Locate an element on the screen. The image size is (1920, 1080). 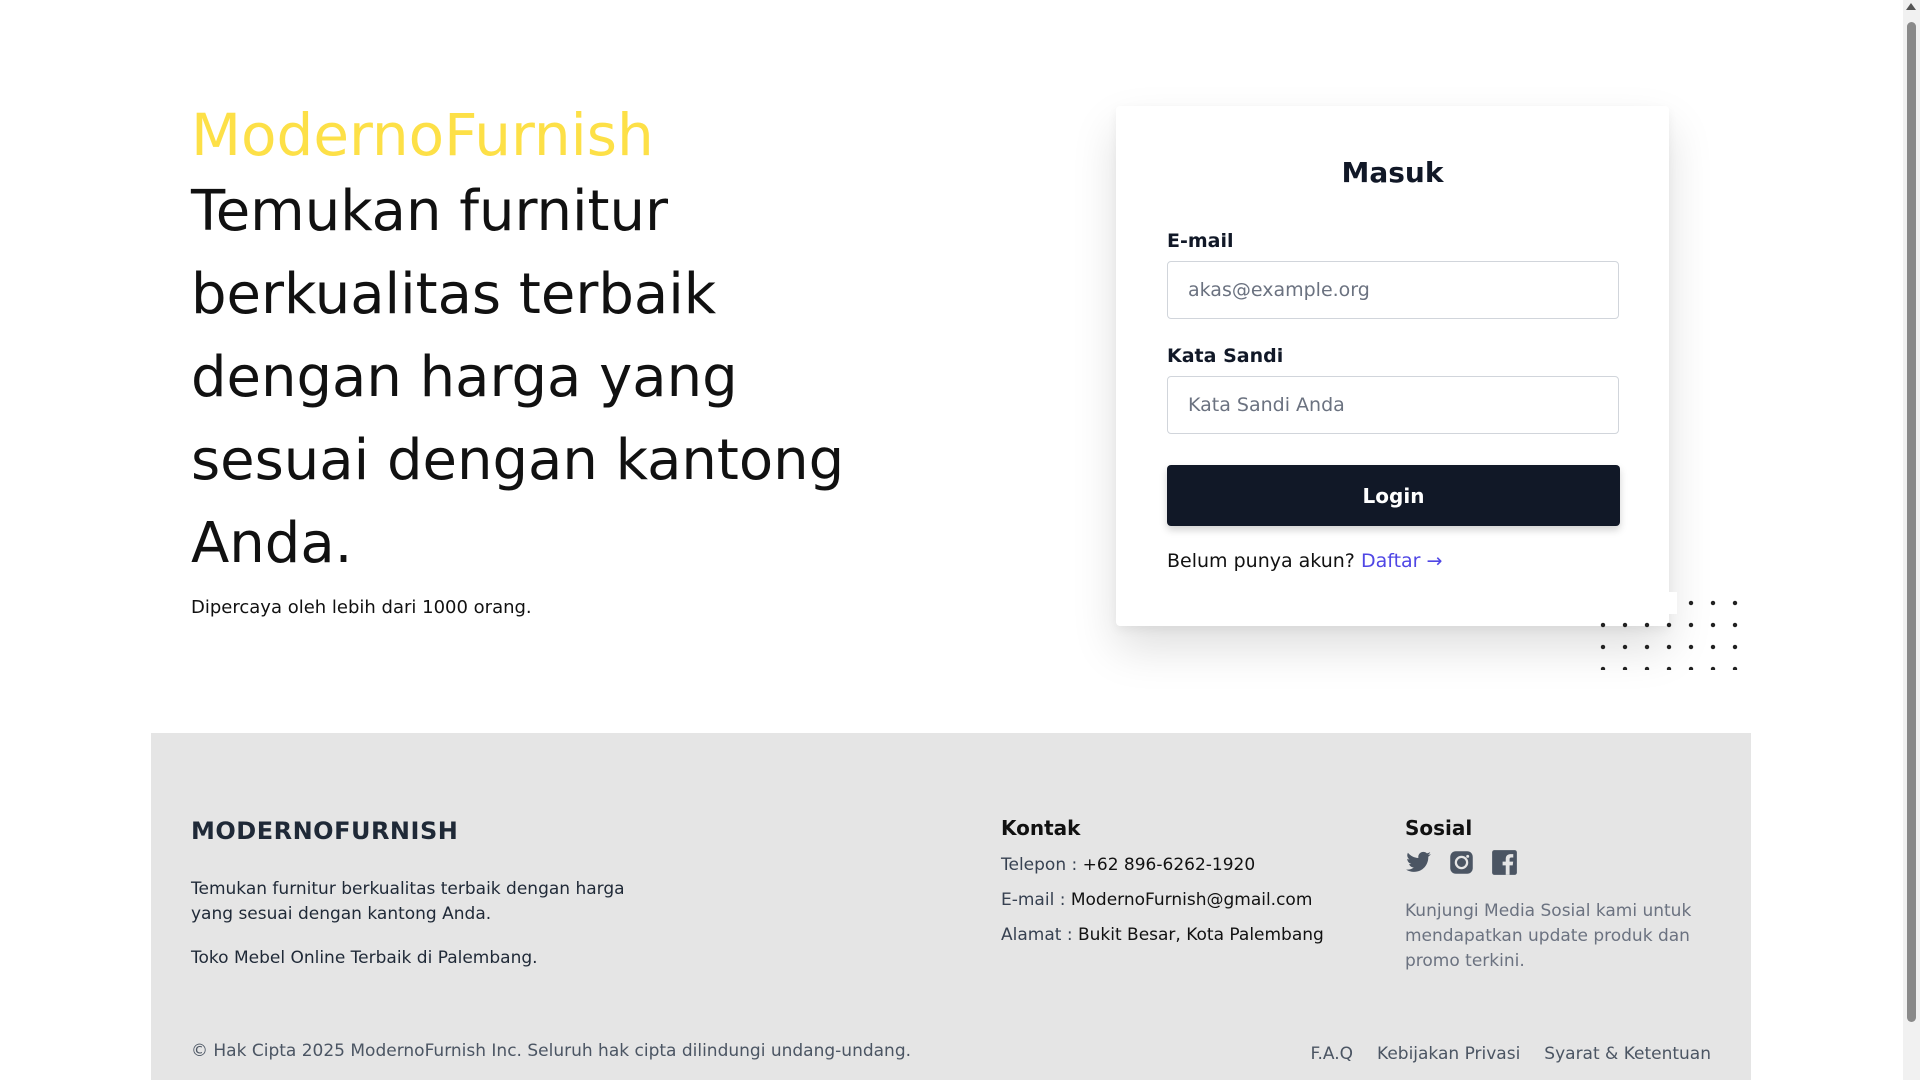
signup-prompt-text: Belum punya akun? is located at coordinates (1261, 561).